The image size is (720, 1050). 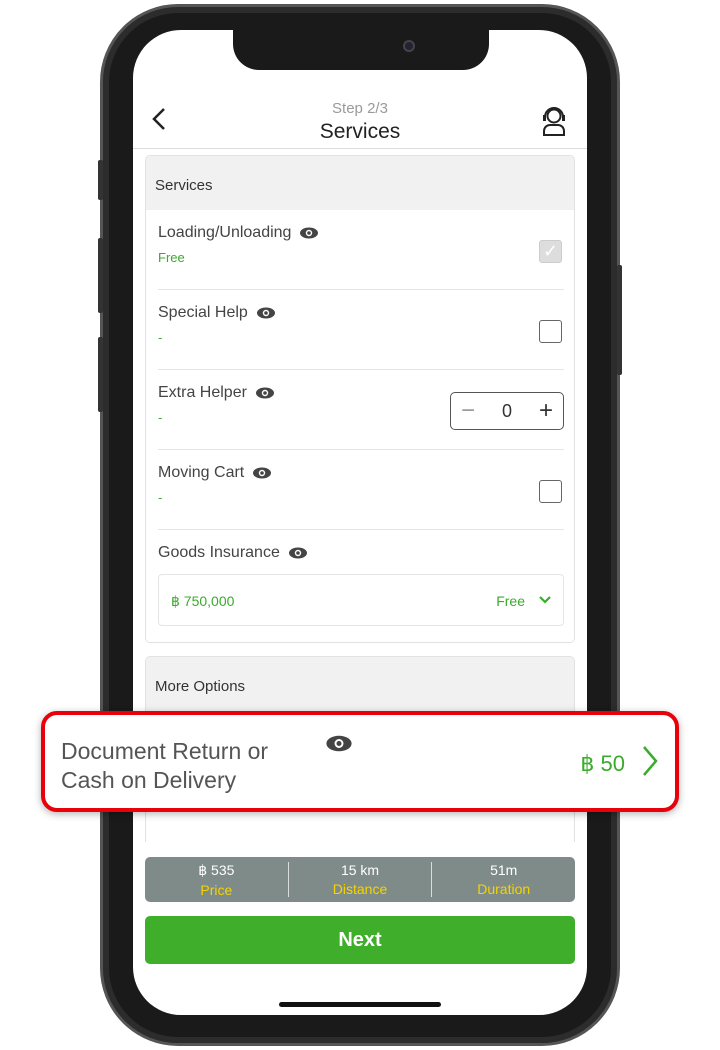 What do you see at coordinates (360, 108) in the screenshot?
I see `step-indicator: Step 2/3` at bounding box center [360, 108].